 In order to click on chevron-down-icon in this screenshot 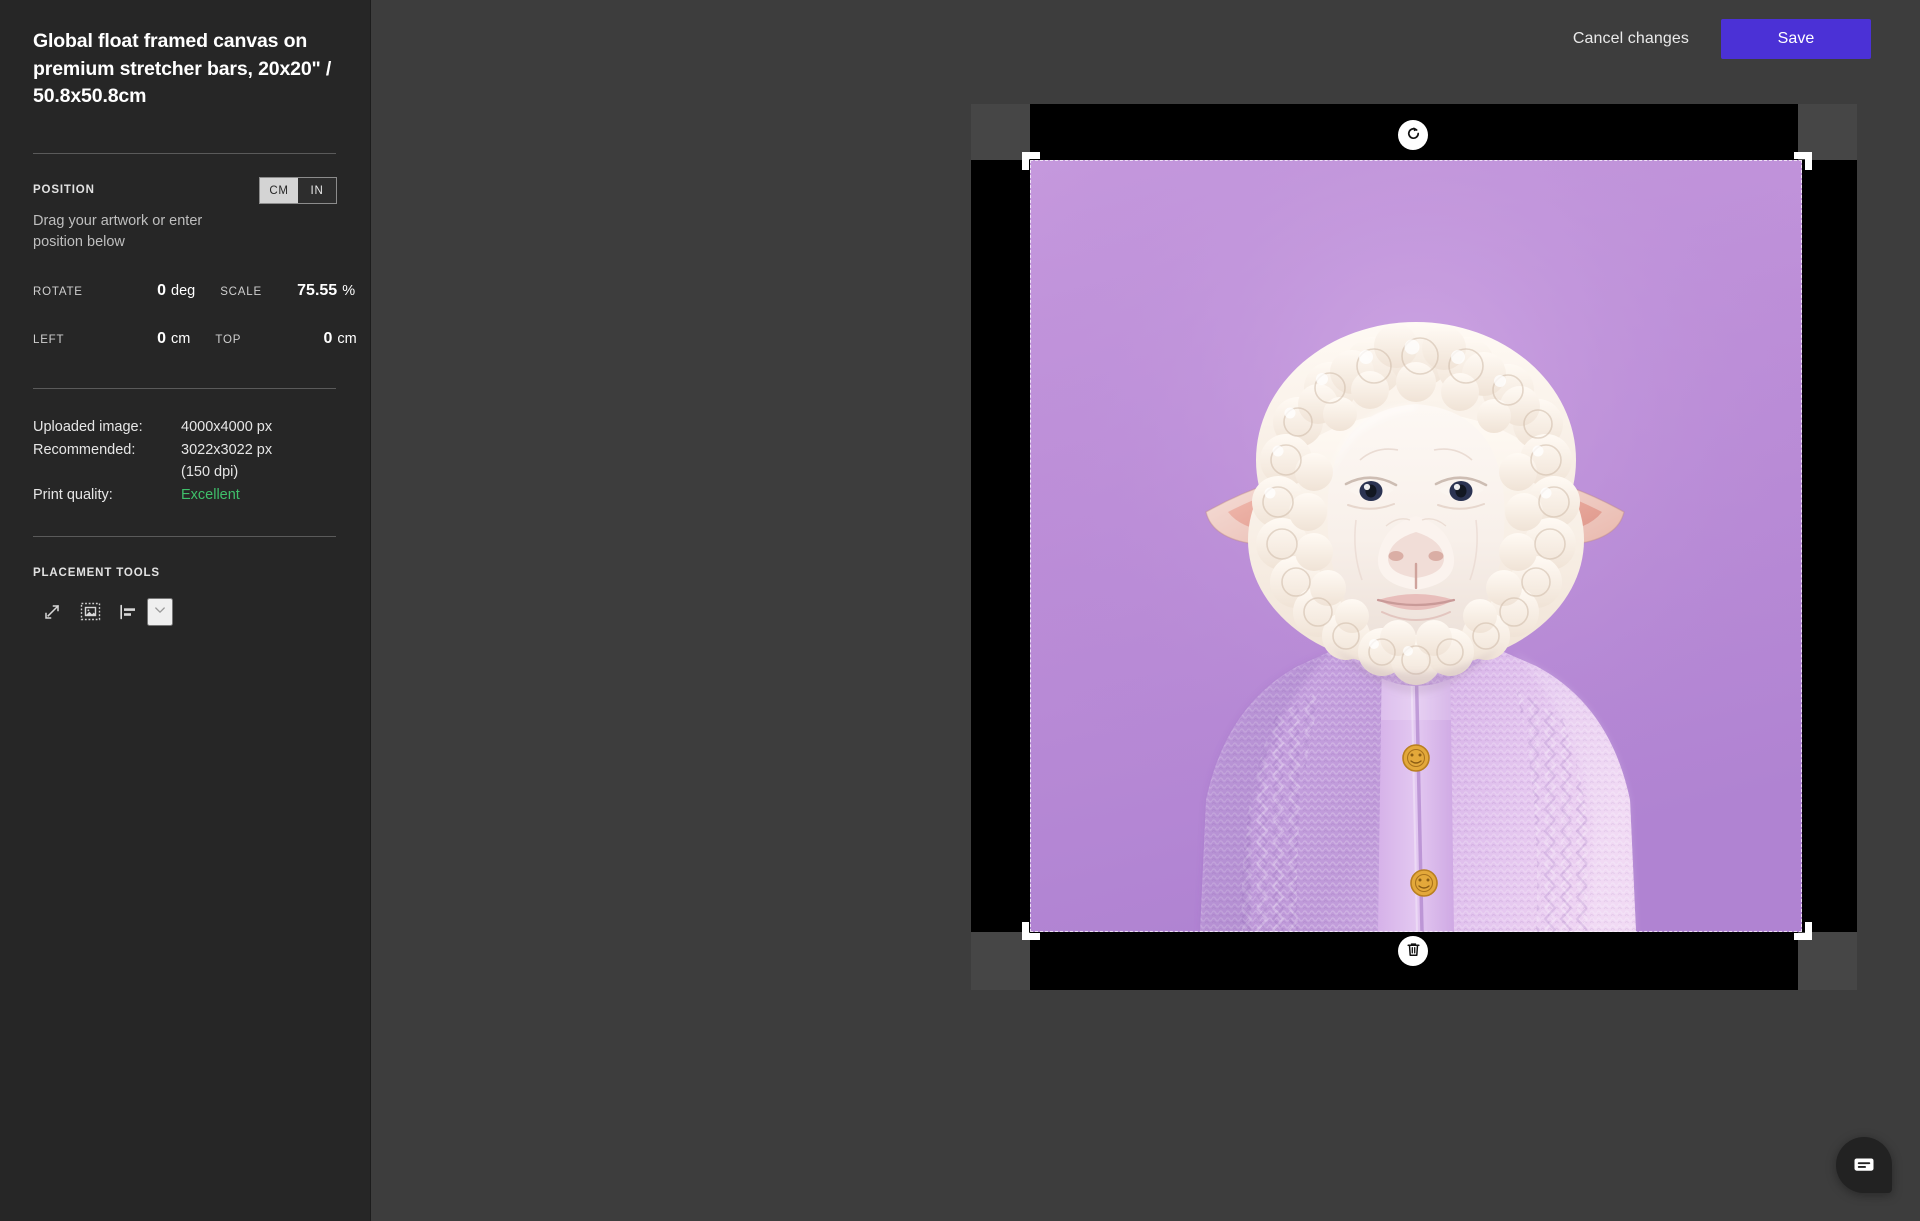, I will do `click(160, 611)`.